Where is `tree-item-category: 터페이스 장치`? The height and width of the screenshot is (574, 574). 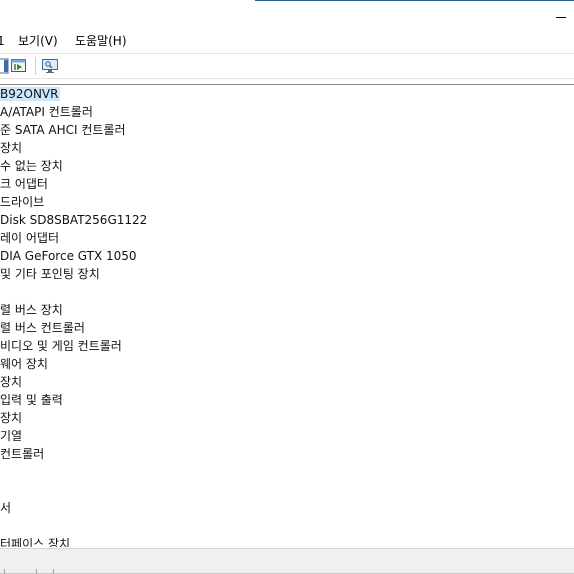
tree-item-category: 터페이스 장치 is located at coordinates (35, 541).